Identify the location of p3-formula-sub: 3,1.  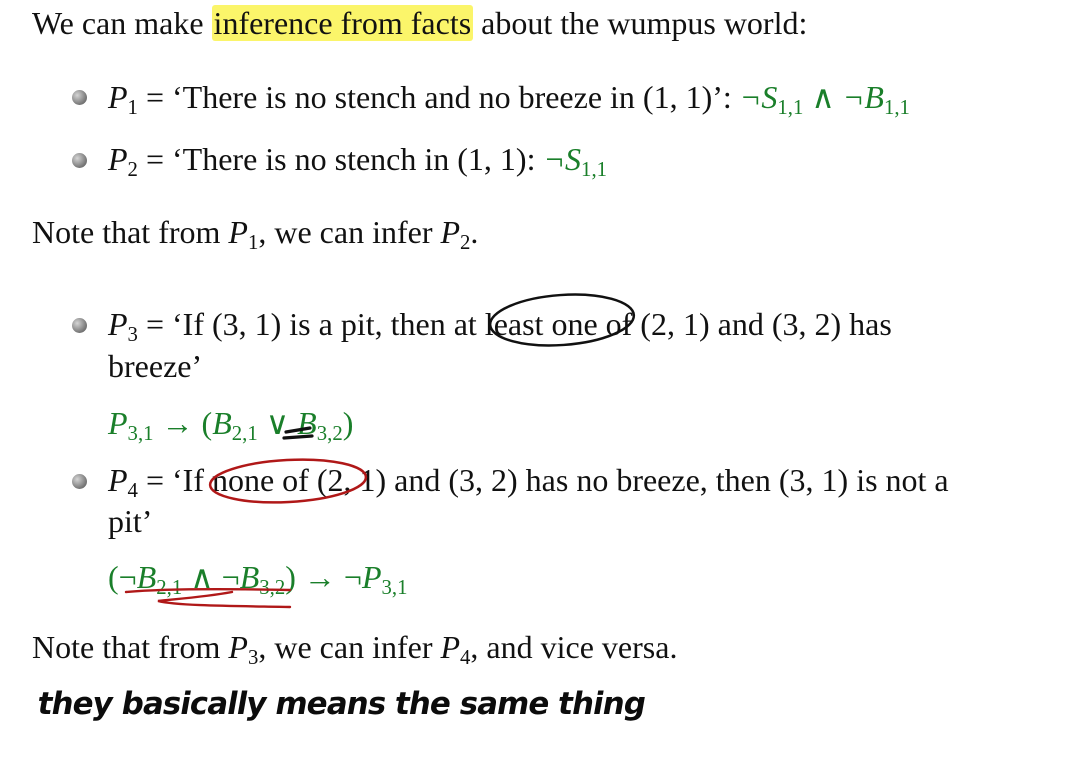
(140, 433).